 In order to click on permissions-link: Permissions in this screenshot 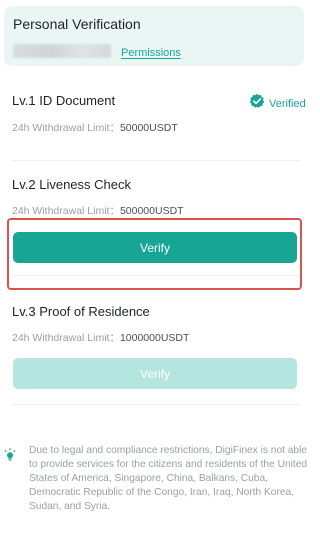, I will do `click(151, 53)`.